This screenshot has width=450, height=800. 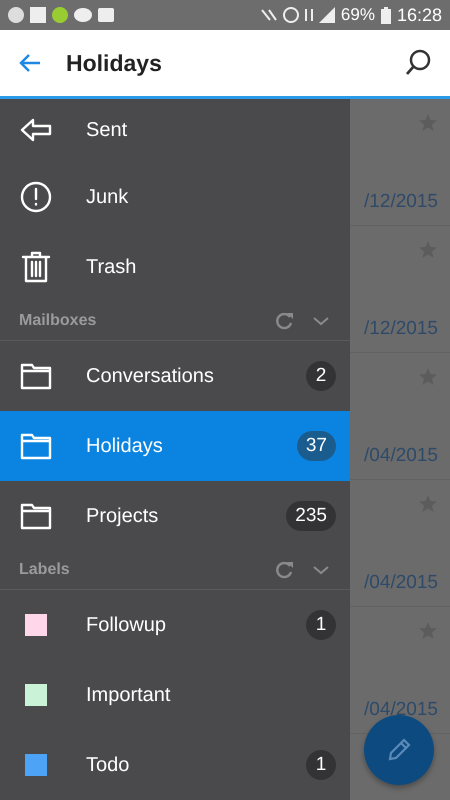 I want to click on trash-icon, so click(x=36, y=267).